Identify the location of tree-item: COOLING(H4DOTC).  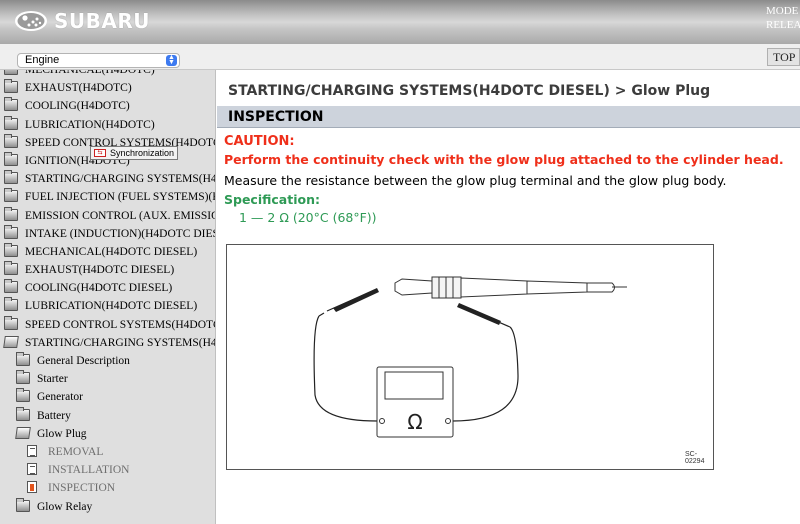
(107, 106).